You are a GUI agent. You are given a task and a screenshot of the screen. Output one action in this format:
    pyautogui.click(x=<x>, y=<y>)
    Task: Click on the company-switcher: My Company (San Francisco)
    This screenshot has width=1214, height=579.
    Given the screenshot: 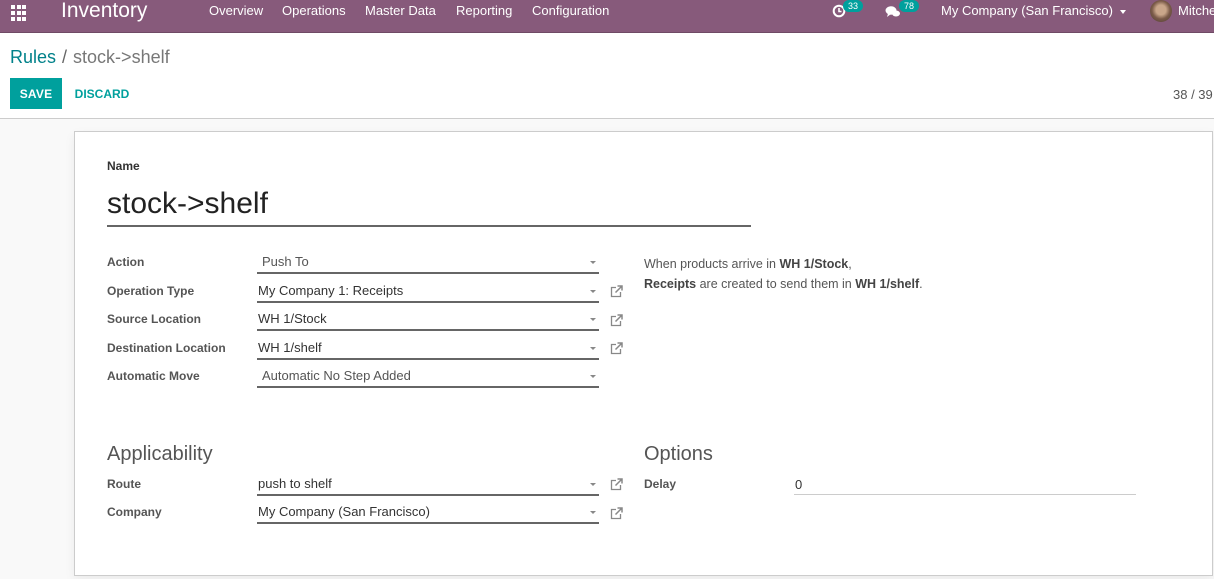 What is the action you would take?
    pyautogui.click(x=1033, y=11)
    